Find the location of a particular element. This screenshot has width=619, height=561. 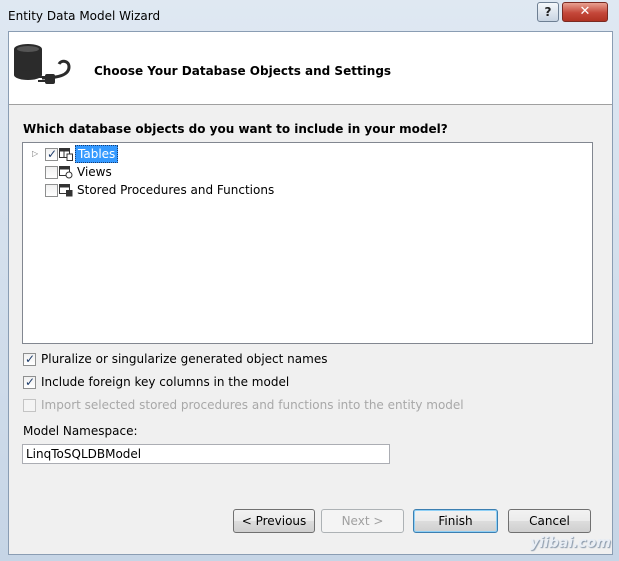

help-button: ? is located at coordinates (548, 12).